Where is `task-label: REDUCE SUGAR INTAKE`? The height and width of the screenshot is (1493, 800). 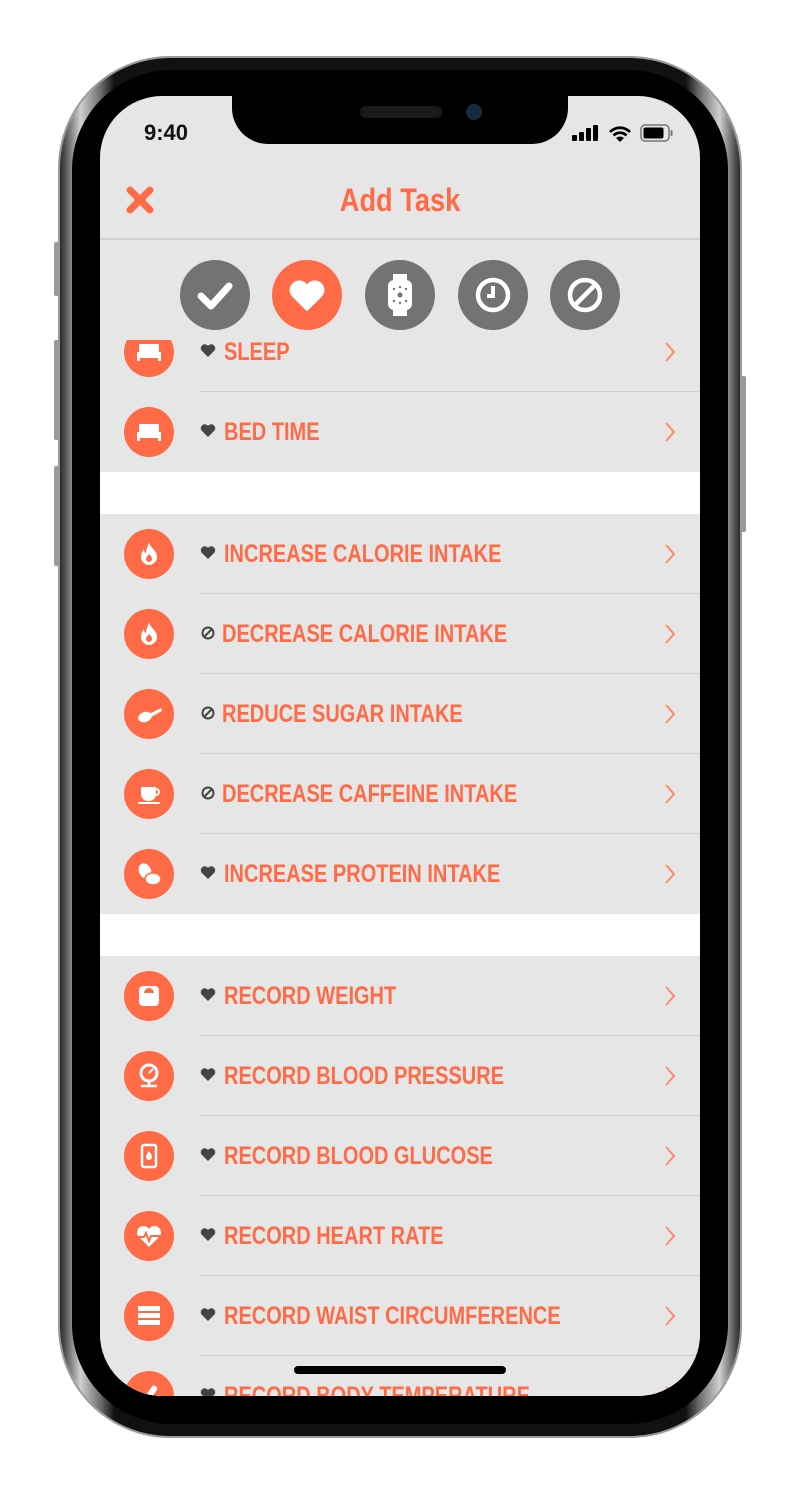 task-label: REDUCE SUGAR INTAKE is located at coordinates (342, 714).